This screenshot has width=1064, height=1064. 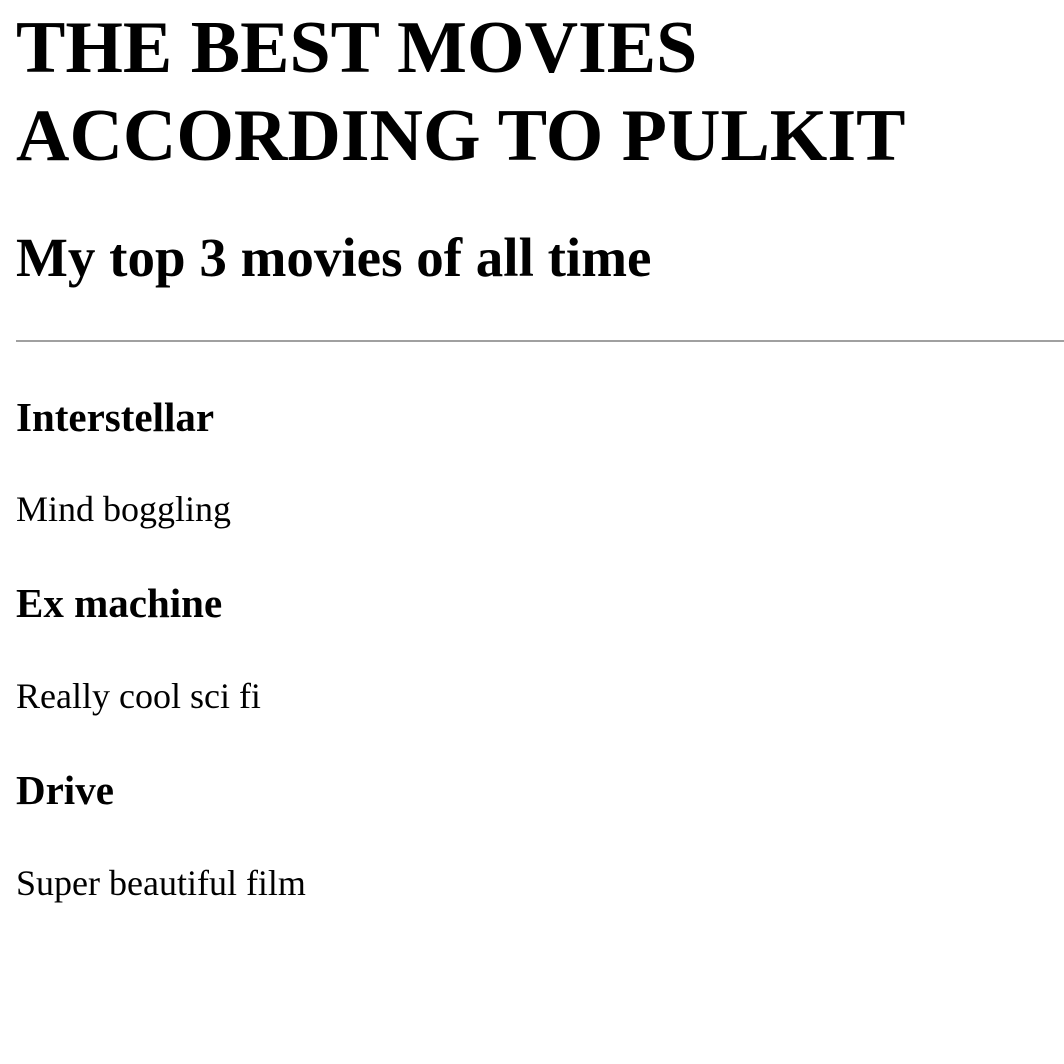 I want to click on page-subtitle-text: My top 3 movies of all time, so click(x=334, y=257).